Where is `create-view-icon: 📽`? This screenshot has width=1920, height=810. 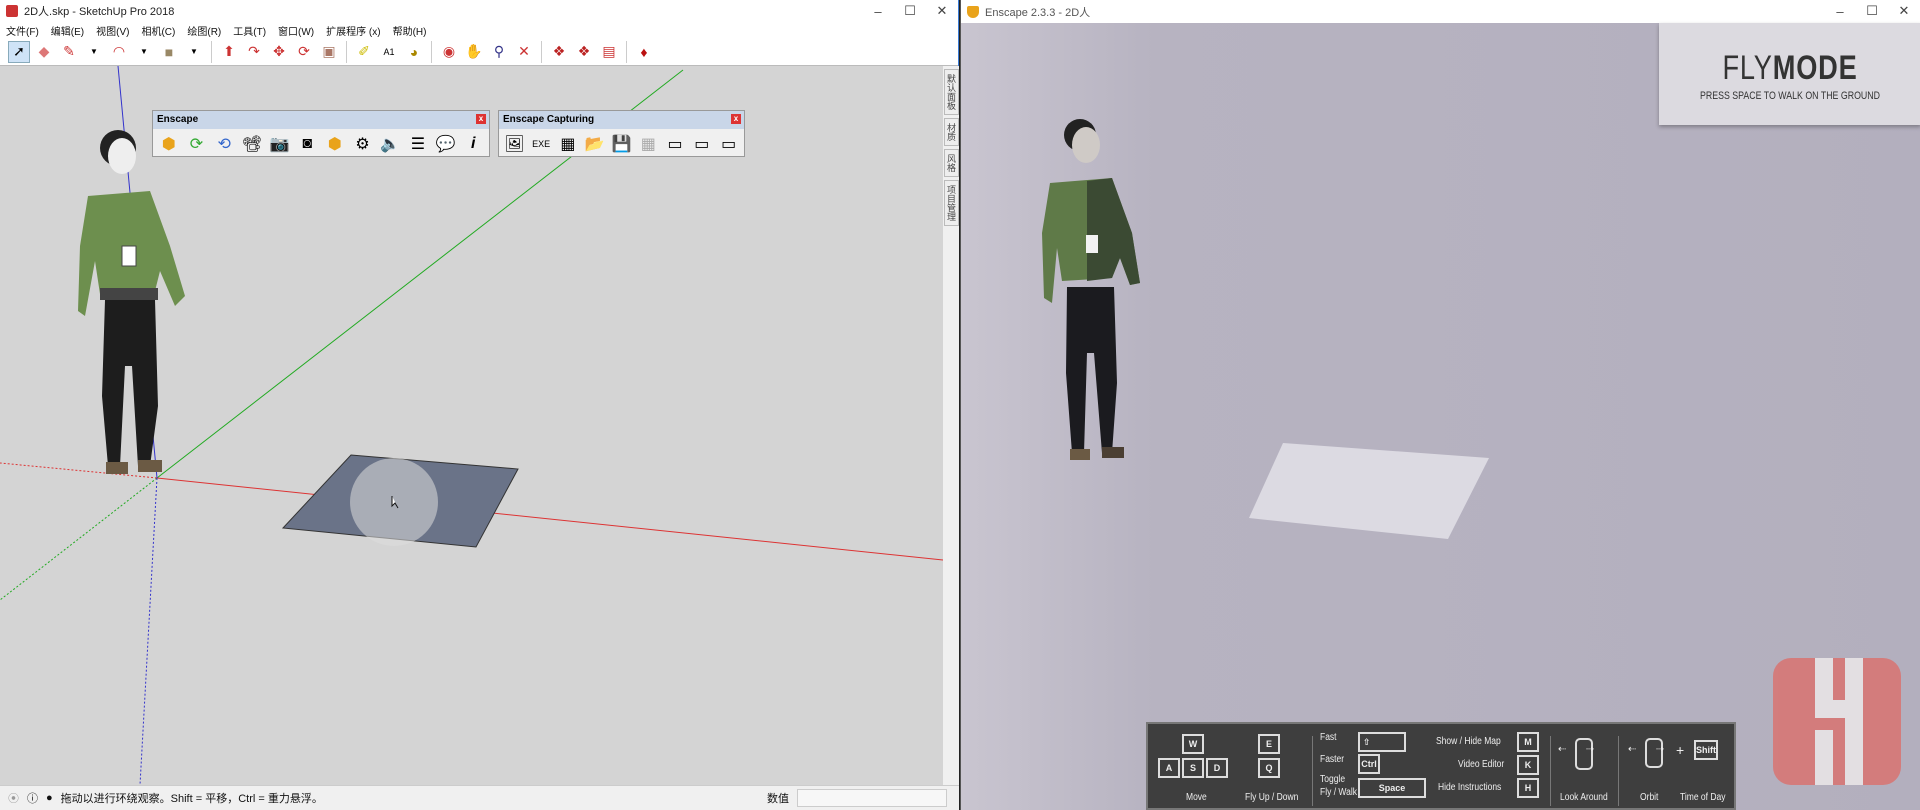
create-view-icon: 📽 is located at coordinates (252, 144).